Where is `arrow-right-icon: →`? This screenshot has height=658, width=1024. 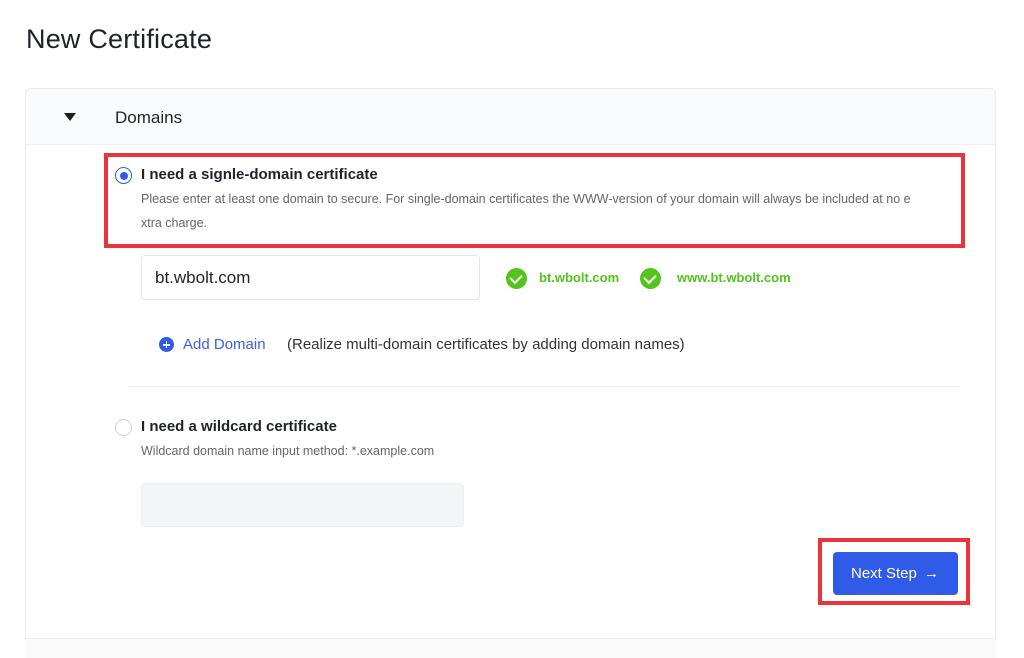 arrow-right-icon: → is located at coordinates (931, 573).